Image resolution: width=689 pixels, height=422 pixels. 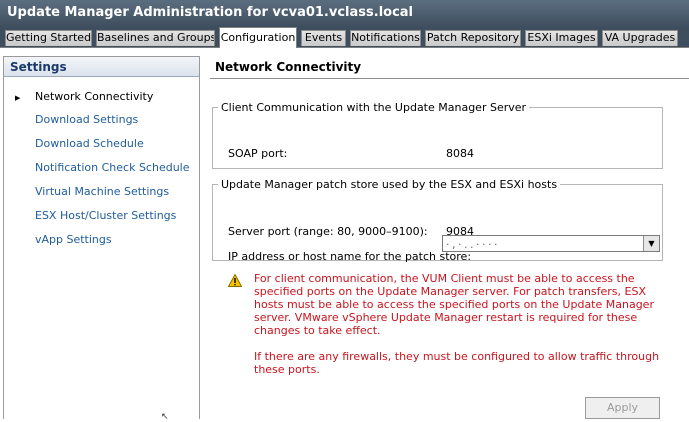 I want to click on sidebar-item-network-connectivity: Network Connectivity, so click(x=94, y=96).